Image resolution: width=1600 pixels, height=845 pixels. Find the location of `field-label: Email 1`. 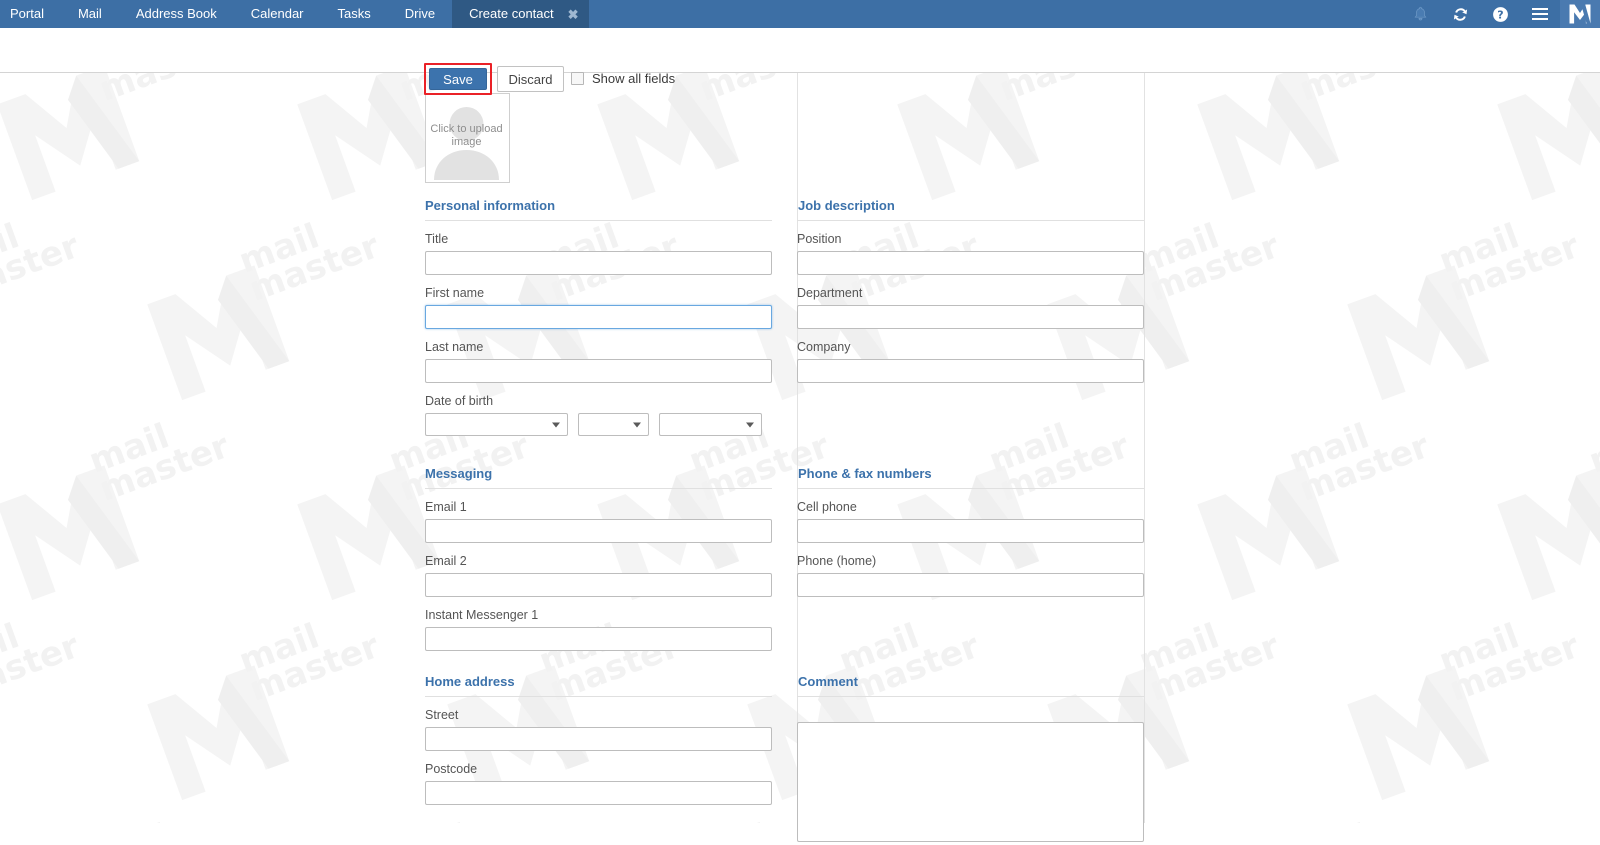

field-label: Email 1 is located at coordinates (446, 507).